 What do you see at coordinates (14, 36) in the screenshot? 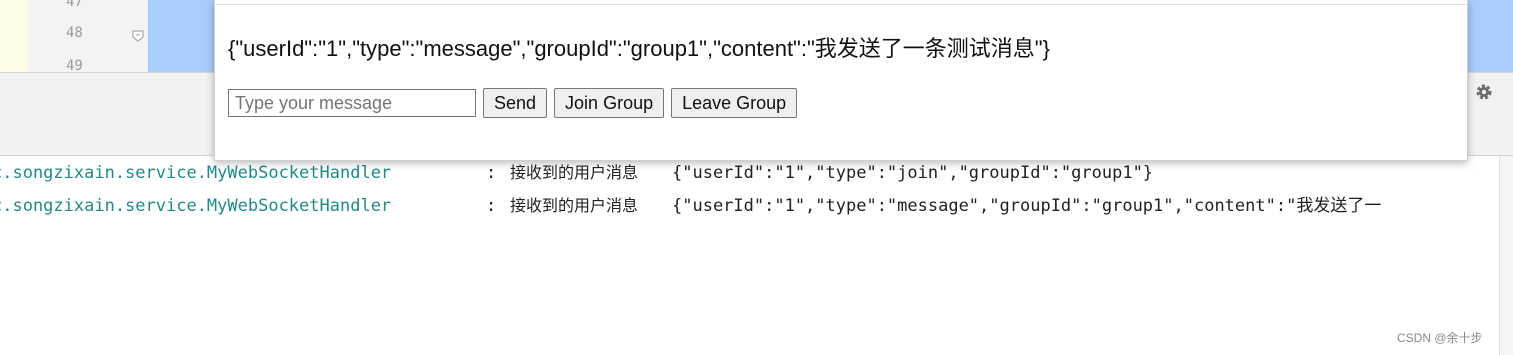
I see `editor-left-strip` at bounding box center [14, 36].